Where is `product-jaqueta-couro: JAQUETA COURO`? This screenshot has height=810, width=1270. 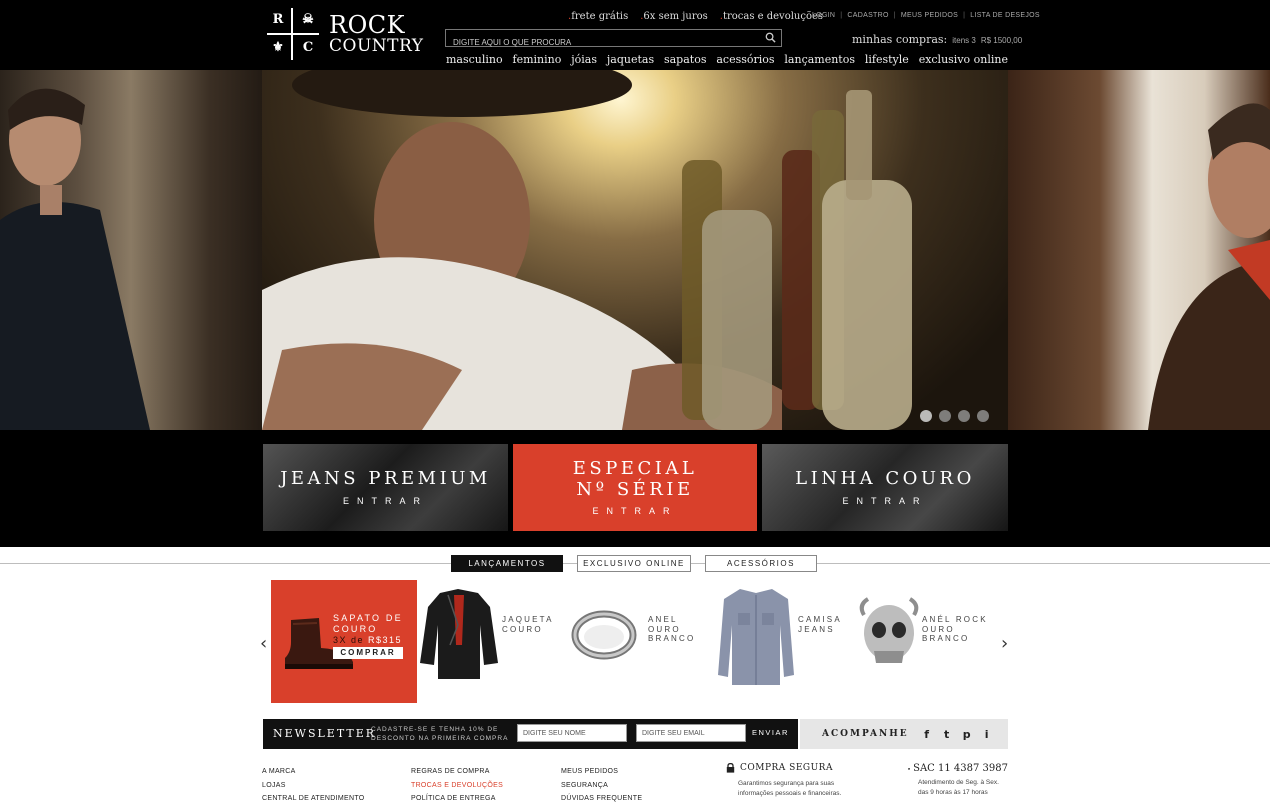
product-jaqueta-couro: JAQUETA COURO is located at coordinates (493, 640).